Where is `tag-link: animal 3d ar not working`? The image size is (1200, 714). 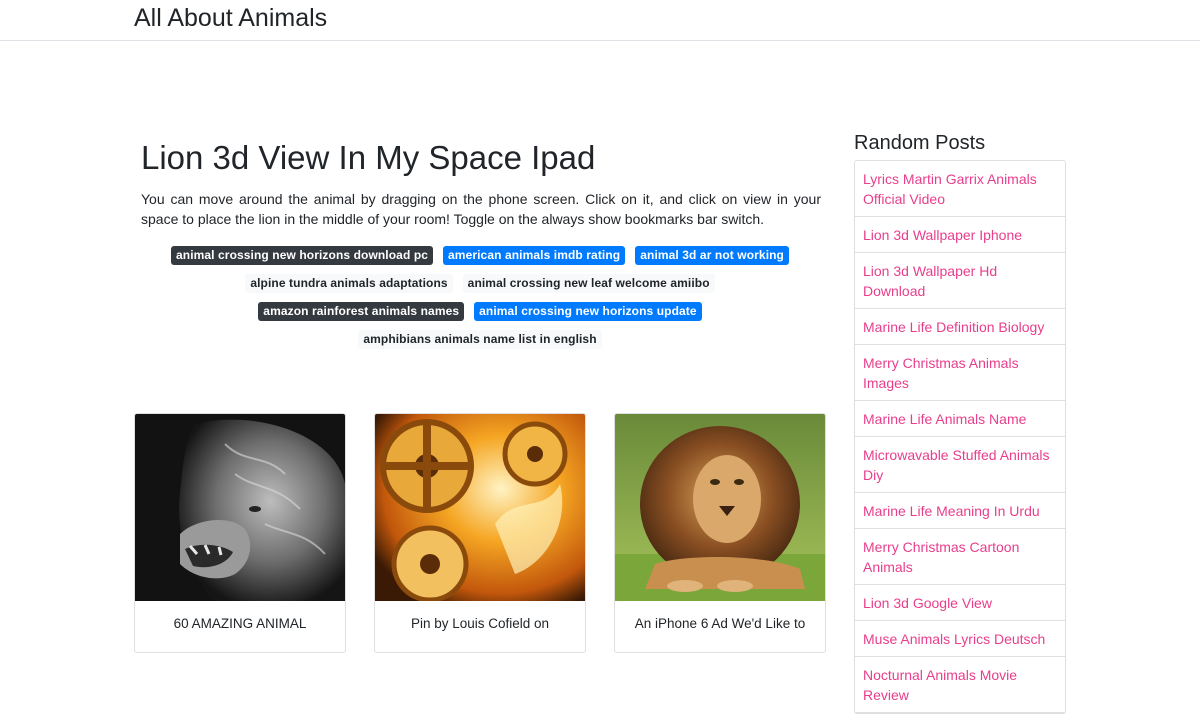
tag-link: animal 3d ar not working is located at coordinates (712, 255).